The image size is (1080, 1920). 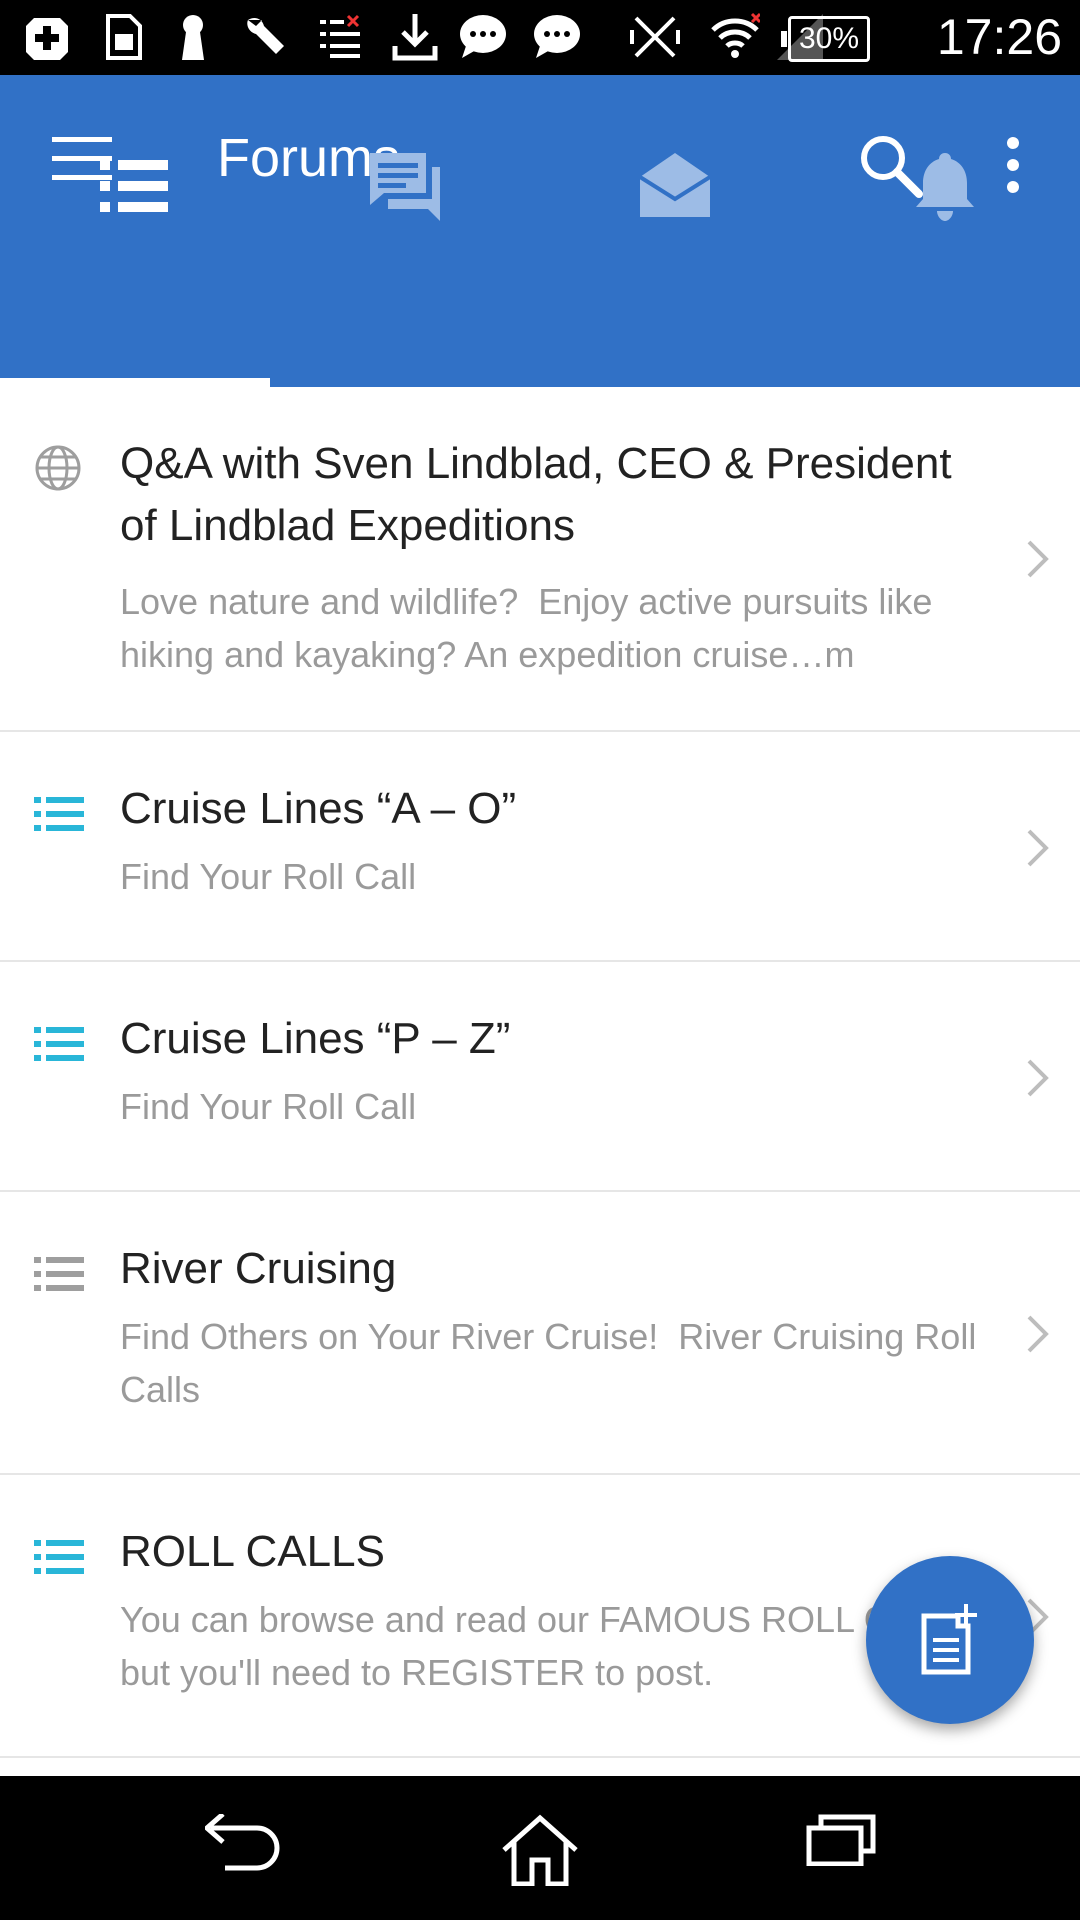 I want to click on status-bar: 30% 17:26, so click(x=540, y=37).